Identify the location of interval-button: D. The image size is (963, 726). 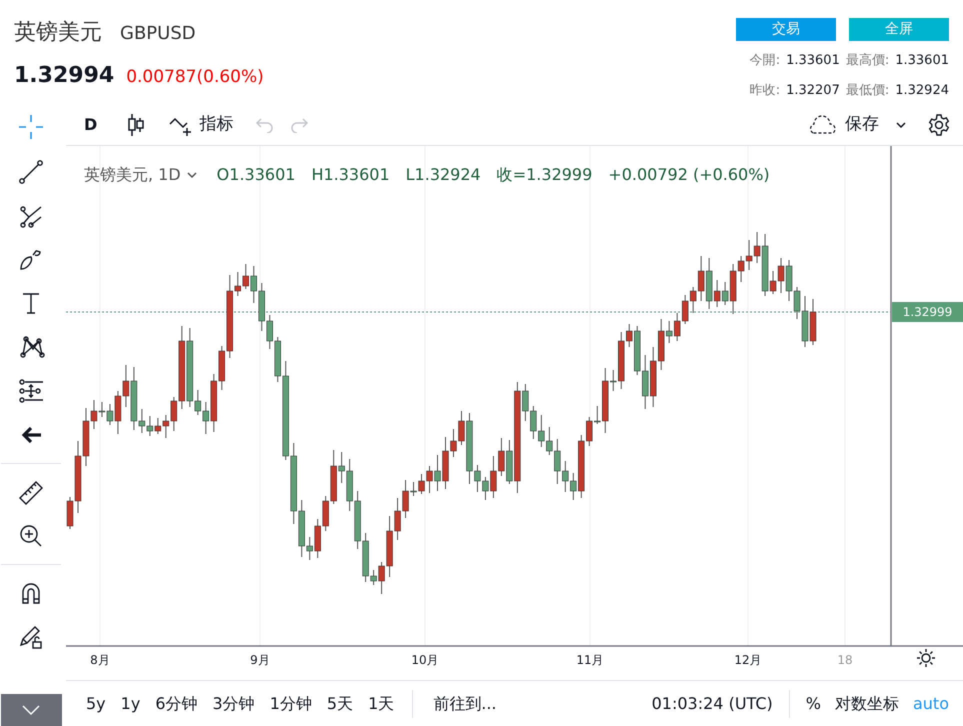
(91, 125).